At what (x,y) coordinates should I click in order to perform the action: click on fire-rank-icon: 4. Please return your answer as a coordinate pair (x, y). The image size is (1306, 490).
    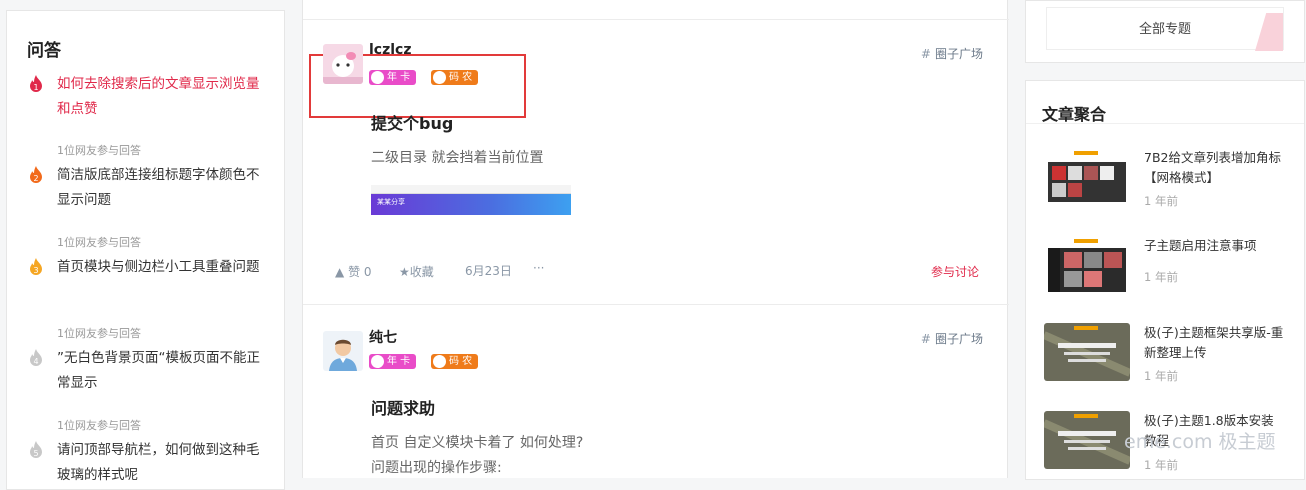
    Looking at the image, I should click on (36, 357).